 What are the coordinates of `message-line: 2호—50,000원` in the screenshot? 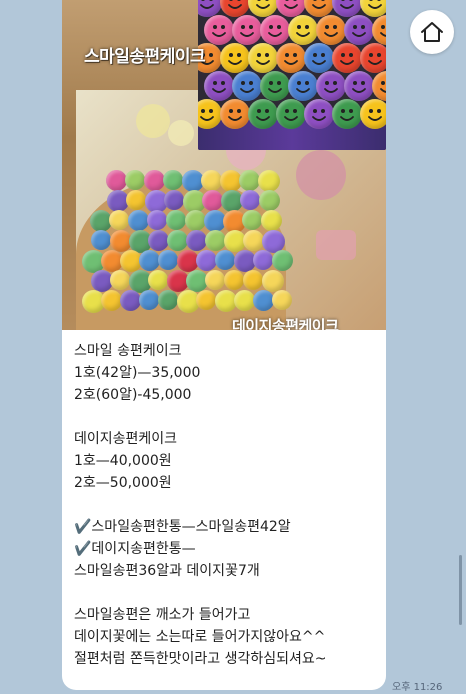 It's located at (123, 483).